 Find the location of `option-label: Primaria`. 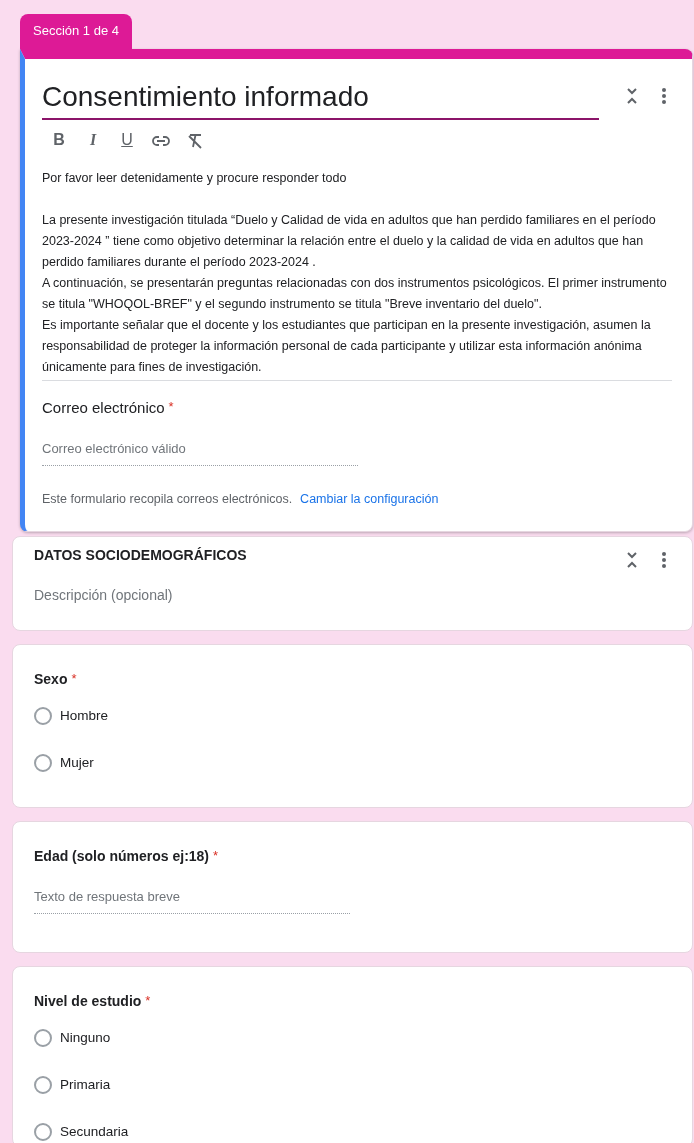

option-label: Primaria is located at coordinates (85, 1084).